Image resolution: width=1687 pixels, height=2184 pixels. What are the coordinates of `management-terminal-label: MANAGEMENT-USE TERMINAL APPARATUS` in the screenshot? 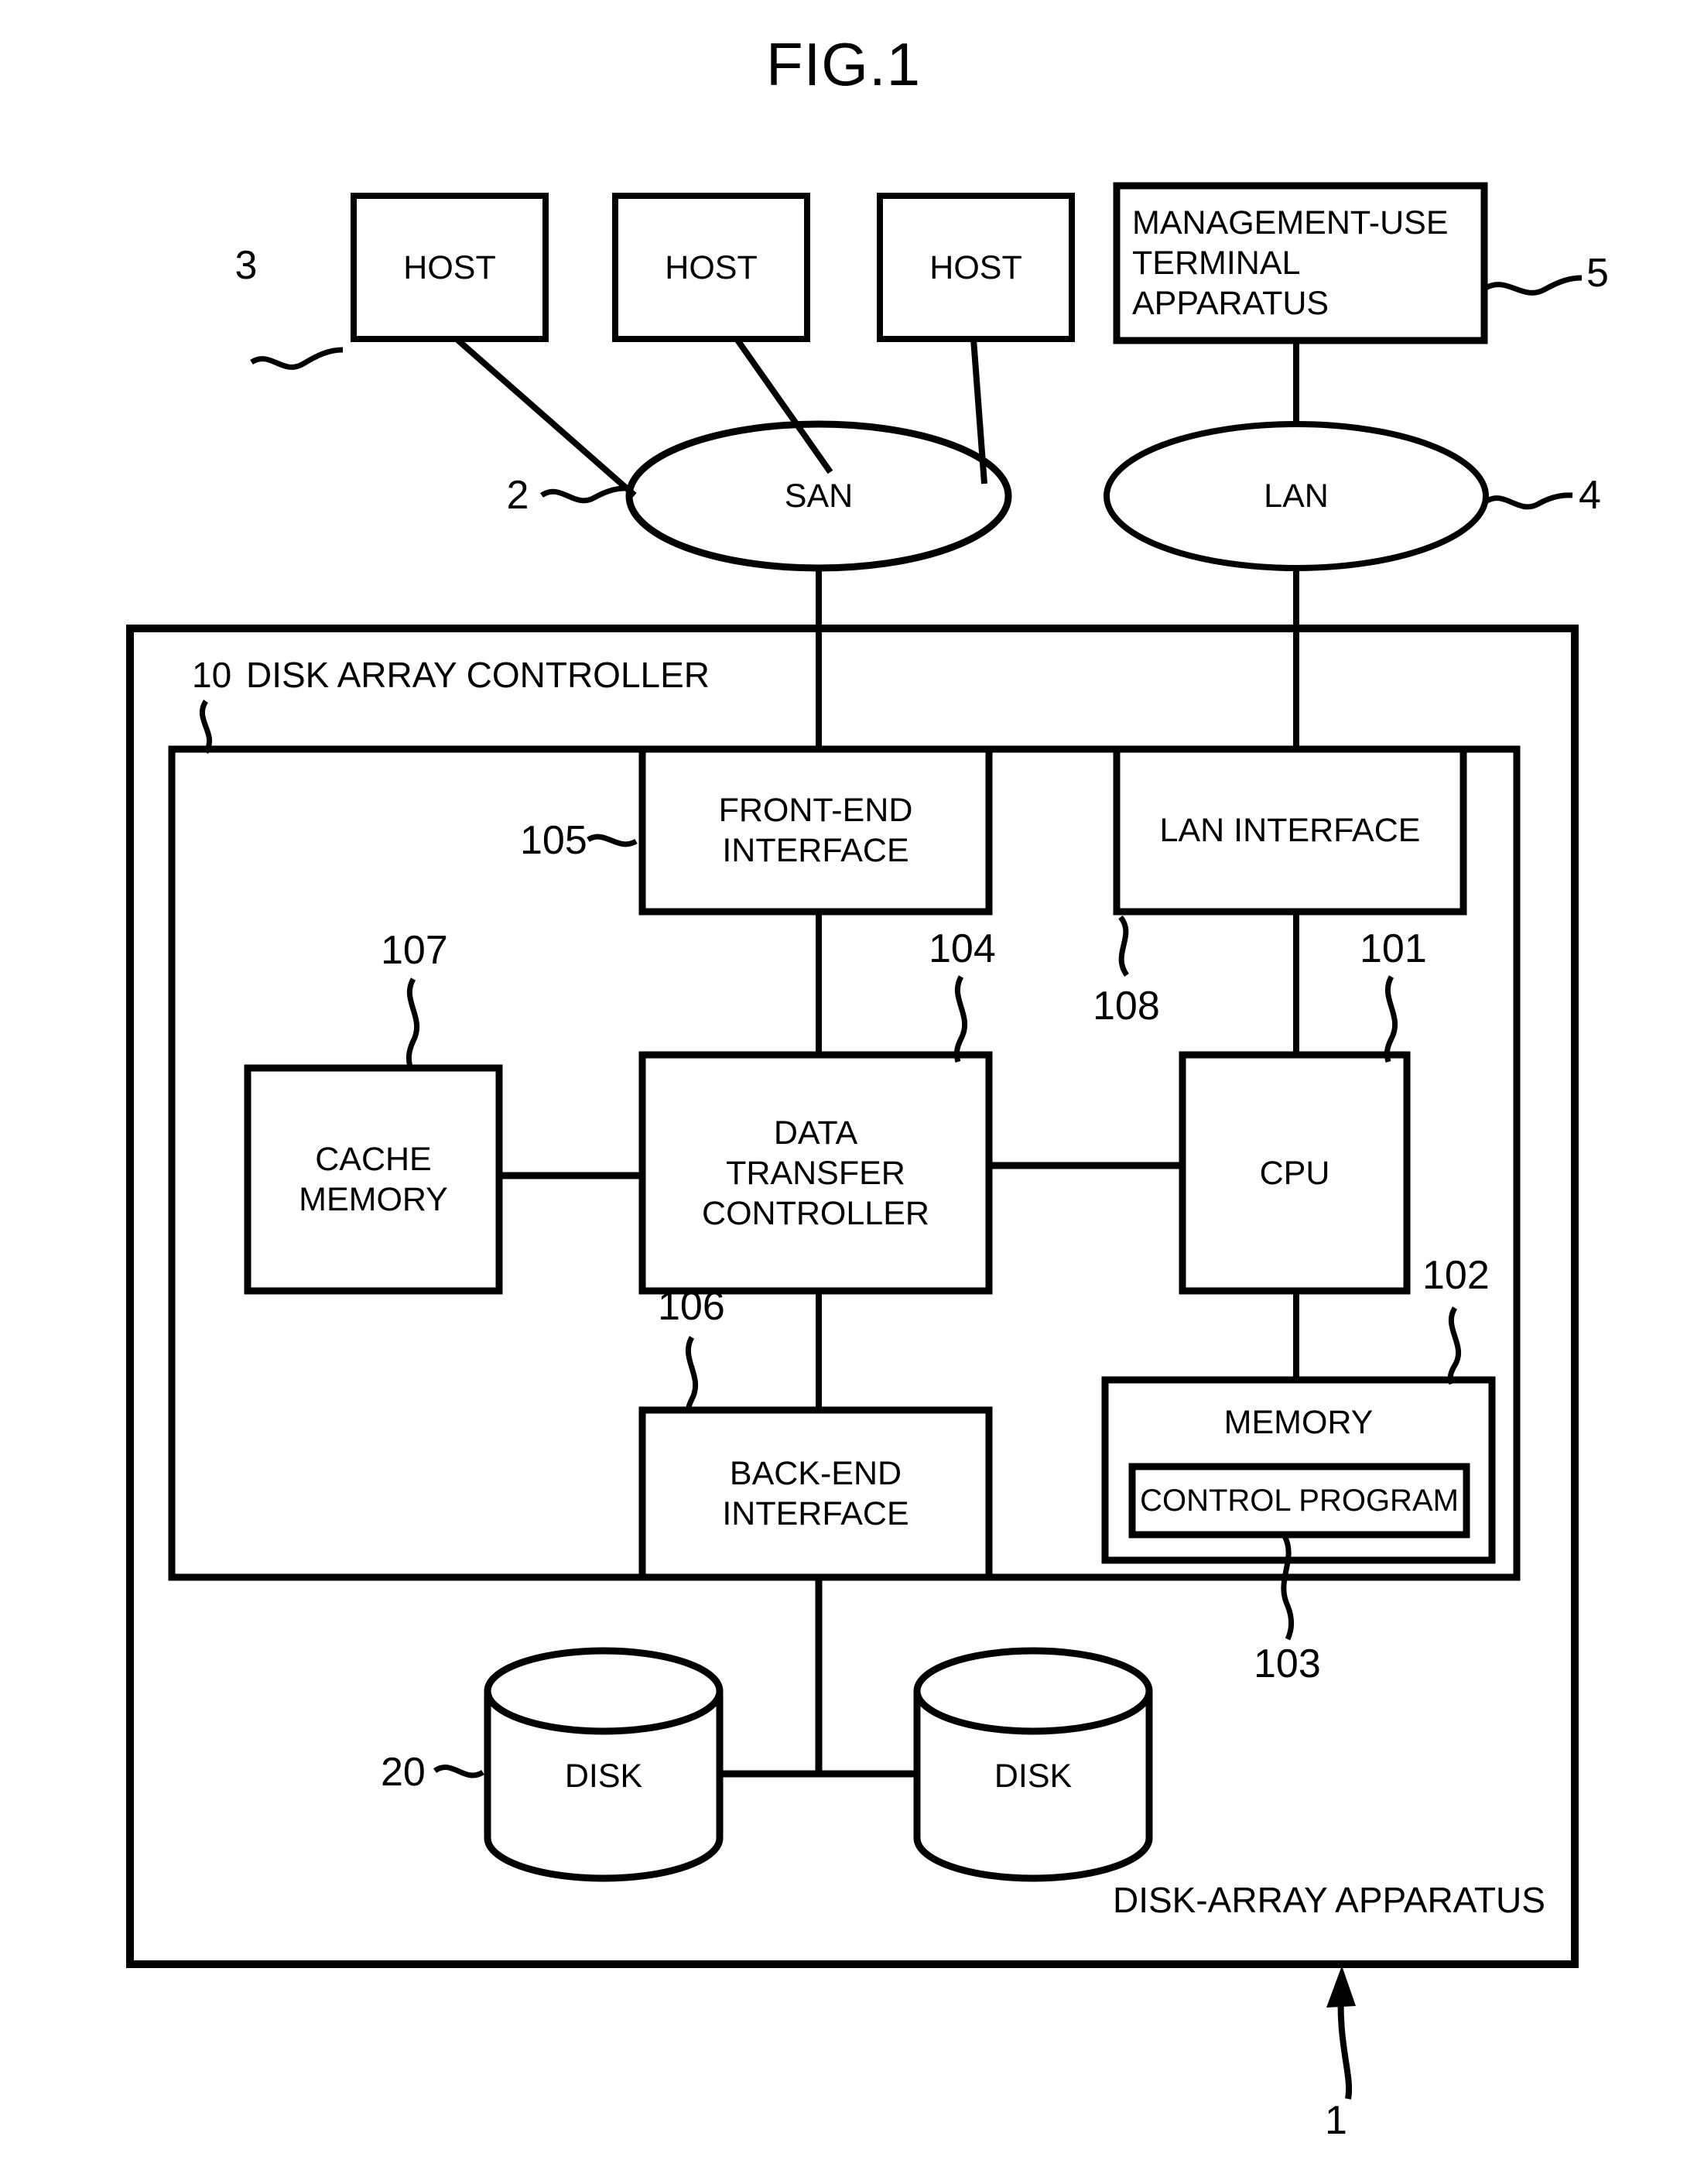 It's located at (1290, 263).